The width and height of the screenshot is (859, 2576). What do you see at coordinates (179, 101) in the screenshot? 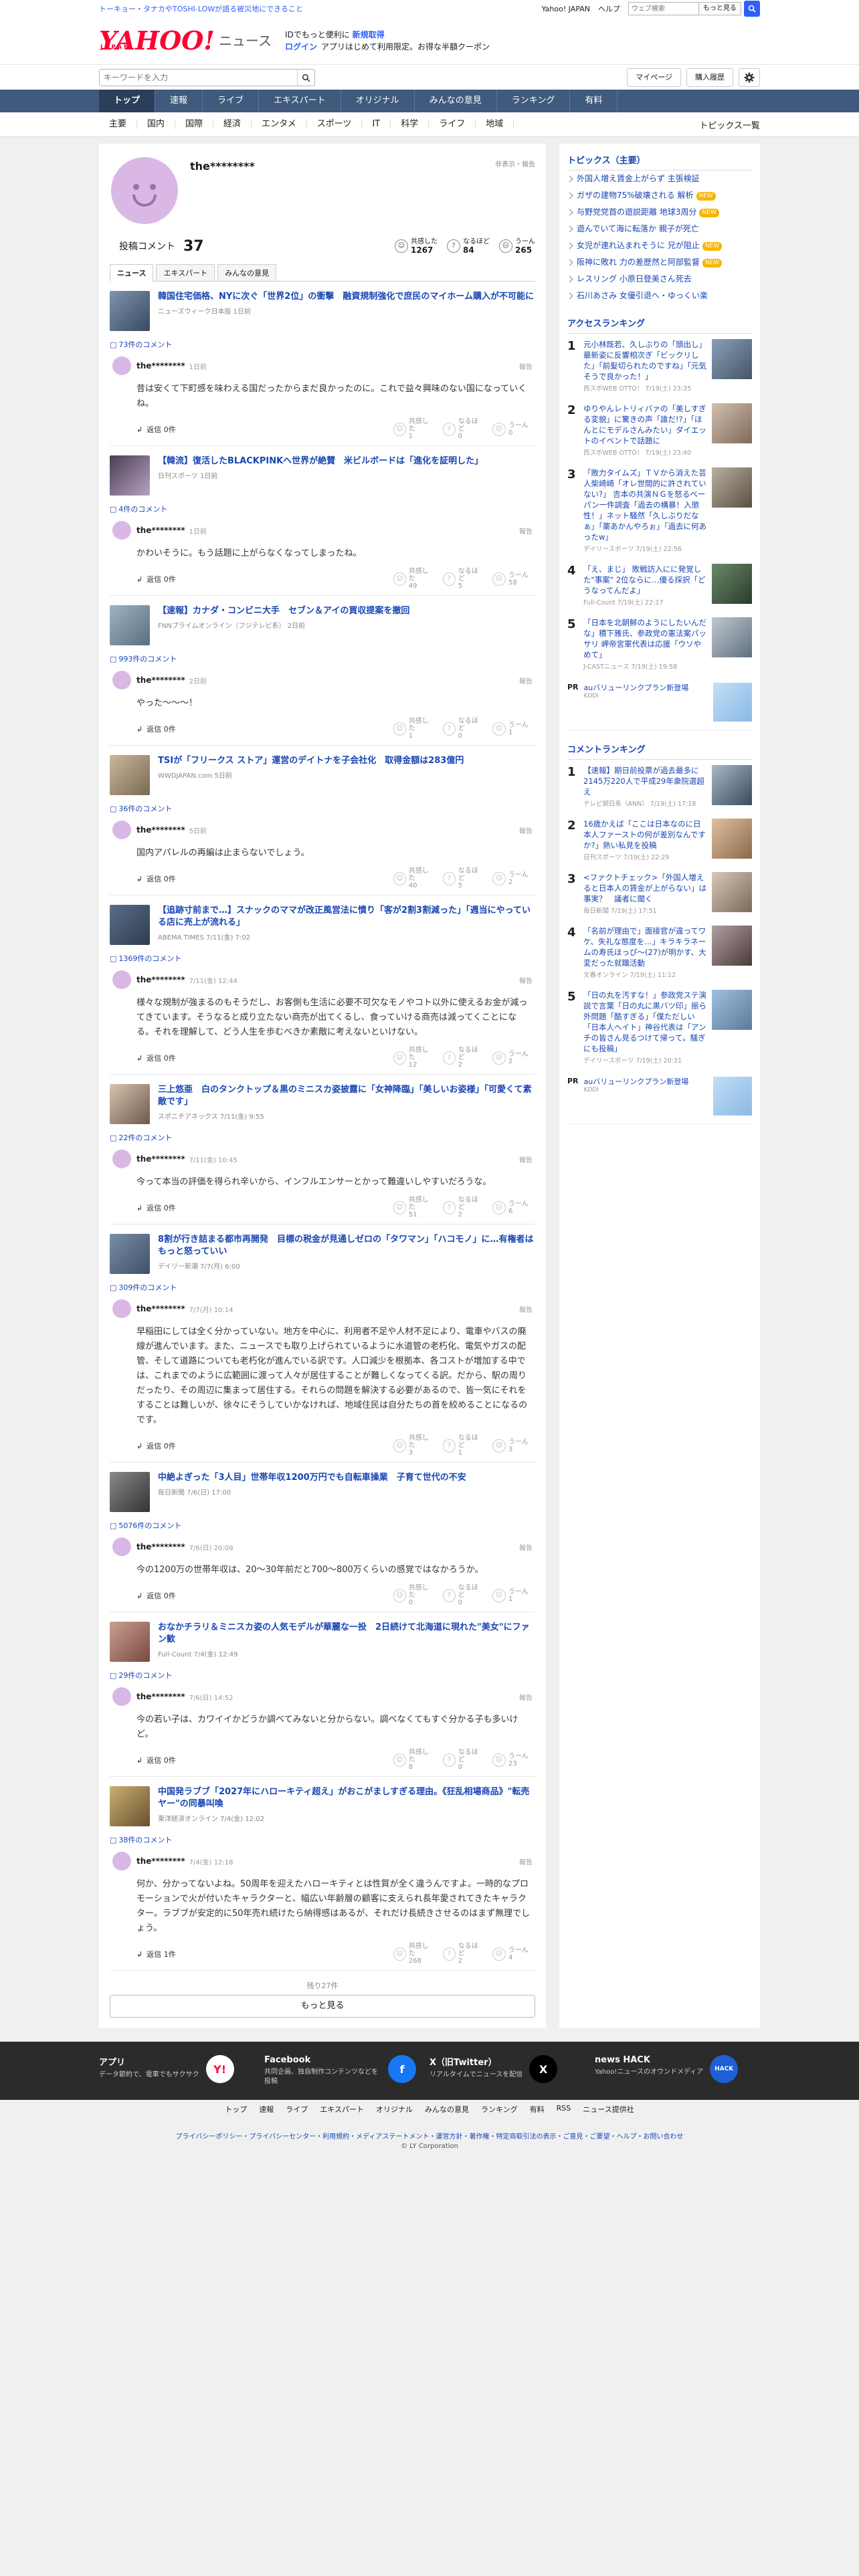
I see `global-nav-item: 速報` at bounding box center [179, 101].